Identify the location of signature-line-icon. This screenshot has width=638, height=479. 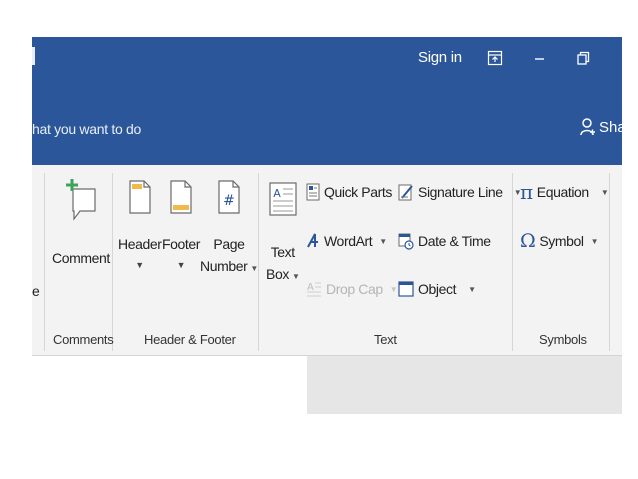
(405, 192).